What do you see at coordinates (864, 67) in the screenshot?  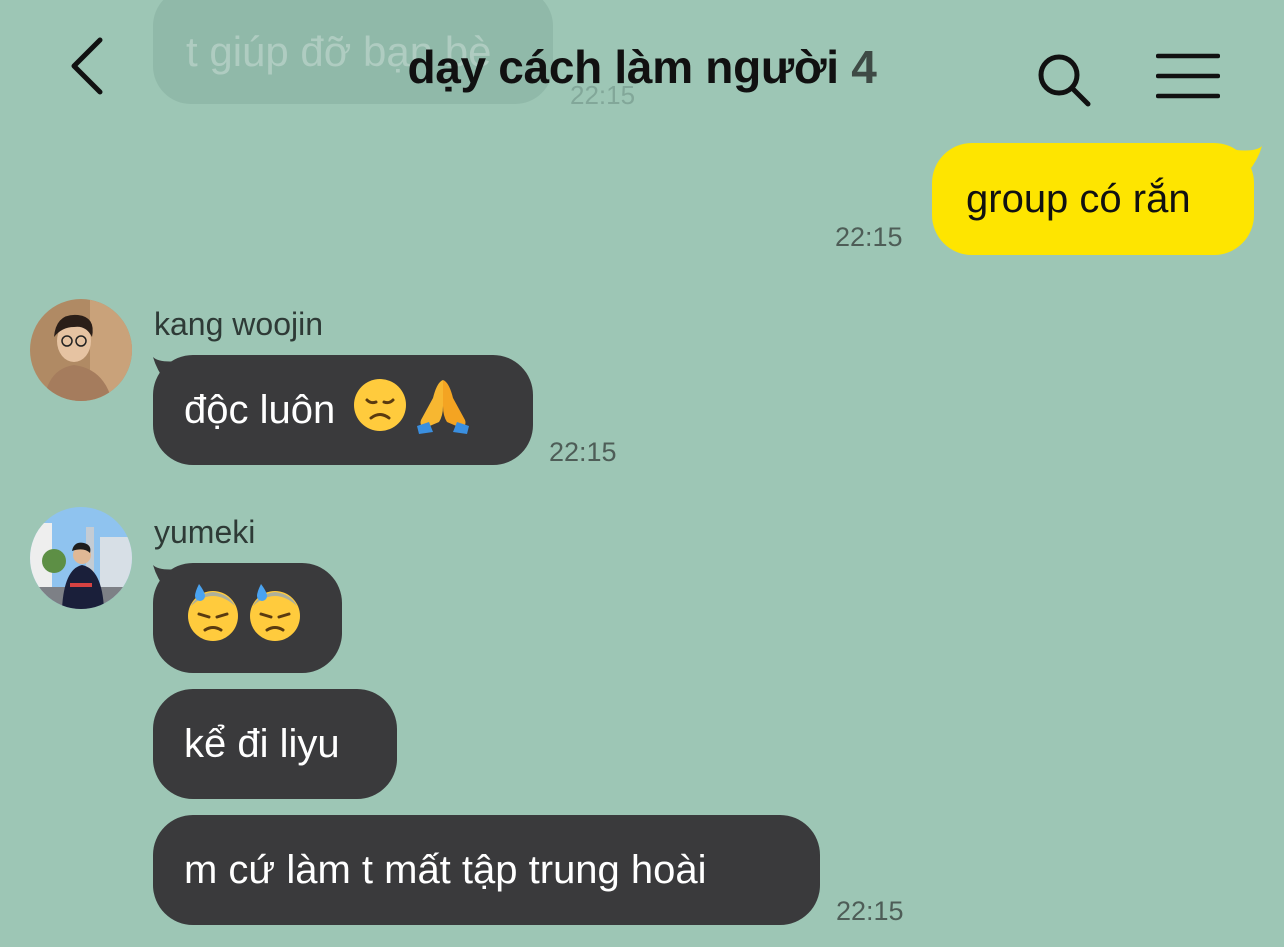 I see `member-count: 4` at bounding box center [864, 67].